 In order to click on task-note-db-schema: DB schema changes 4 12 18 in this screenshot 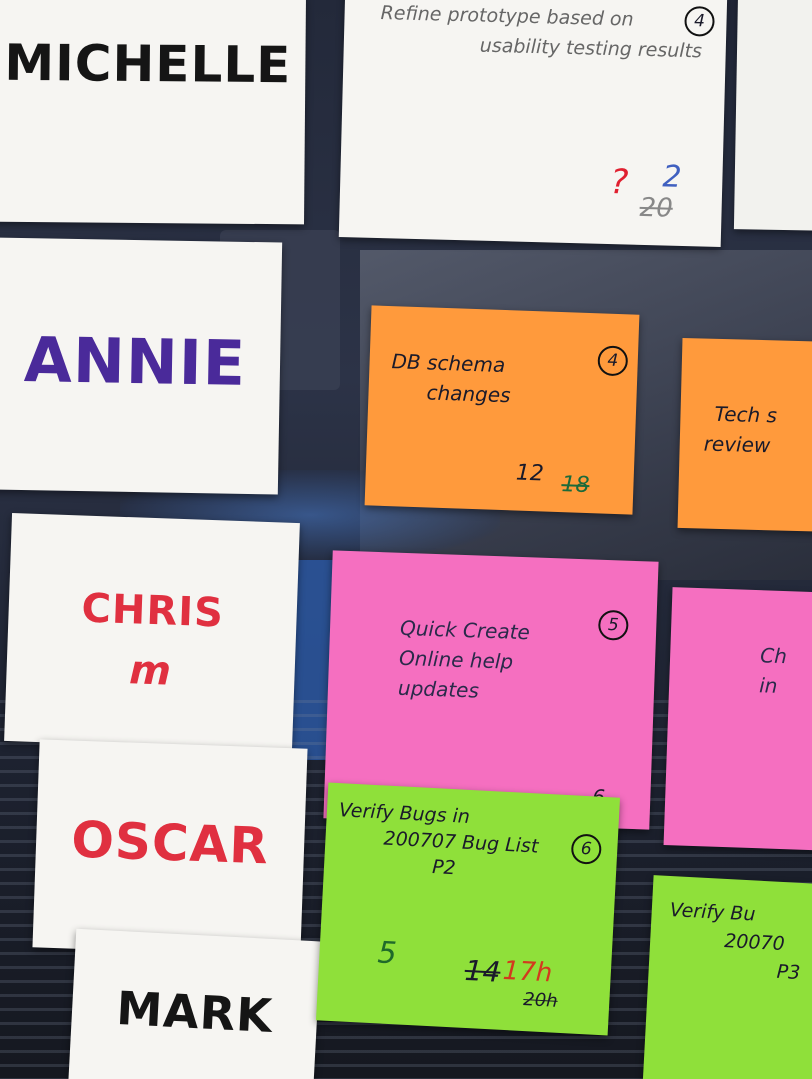, I will do `click(502, 410)`.